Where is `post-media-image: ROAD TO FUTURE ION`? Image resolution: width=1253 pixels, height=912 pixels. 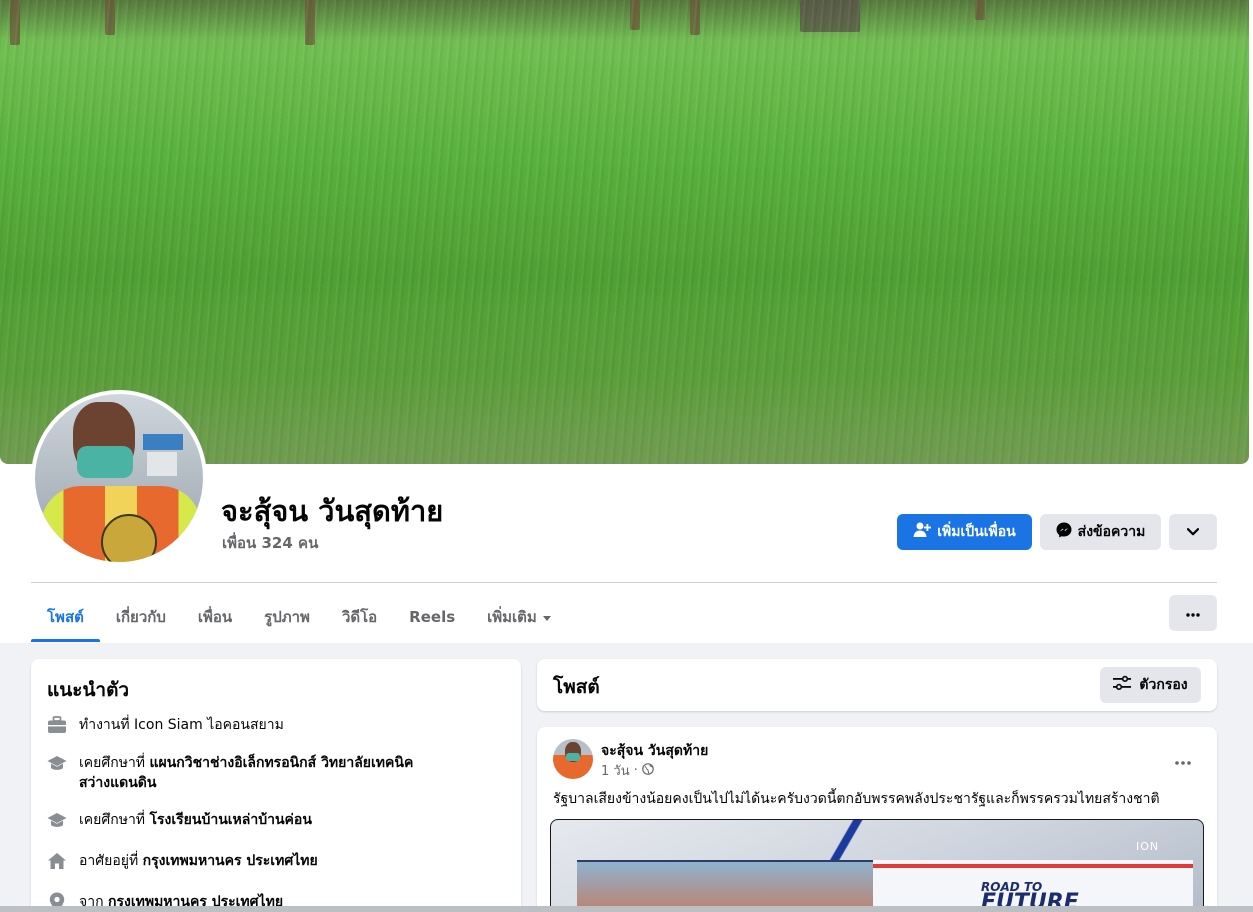
post-media-image: ROAD TO FUTURE ION is located at coordinates (877, 865).